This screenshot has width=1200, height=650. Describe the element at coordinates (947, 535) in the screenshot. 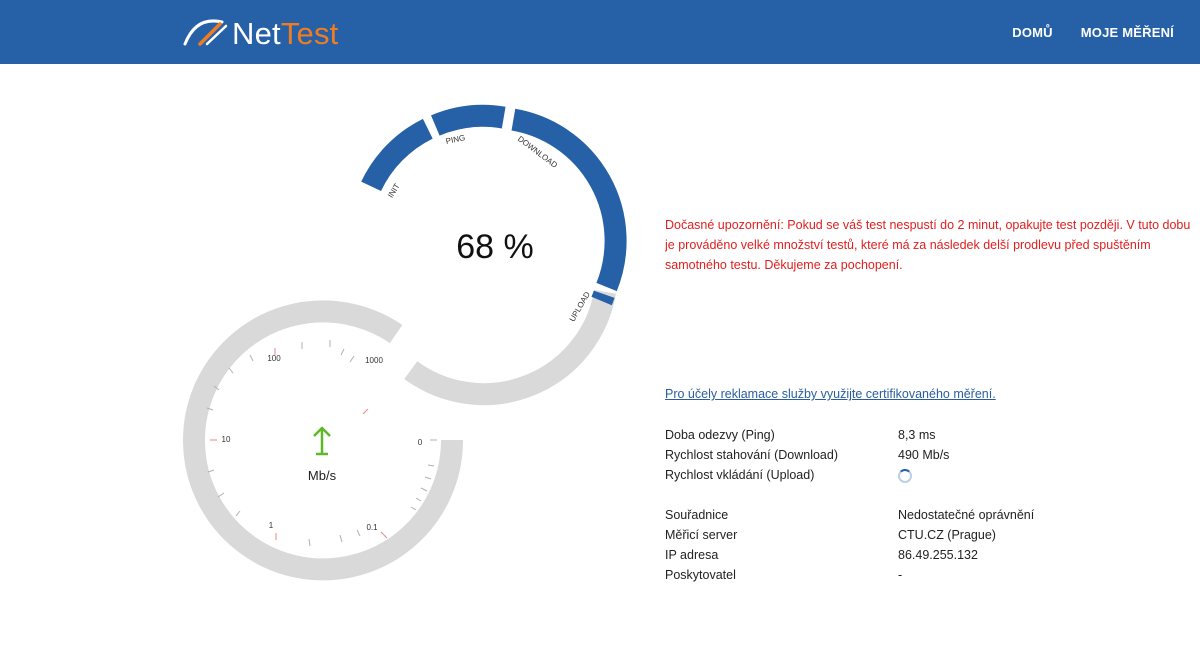

I see `info-value: CTU.CZ (Prague)` at that location.